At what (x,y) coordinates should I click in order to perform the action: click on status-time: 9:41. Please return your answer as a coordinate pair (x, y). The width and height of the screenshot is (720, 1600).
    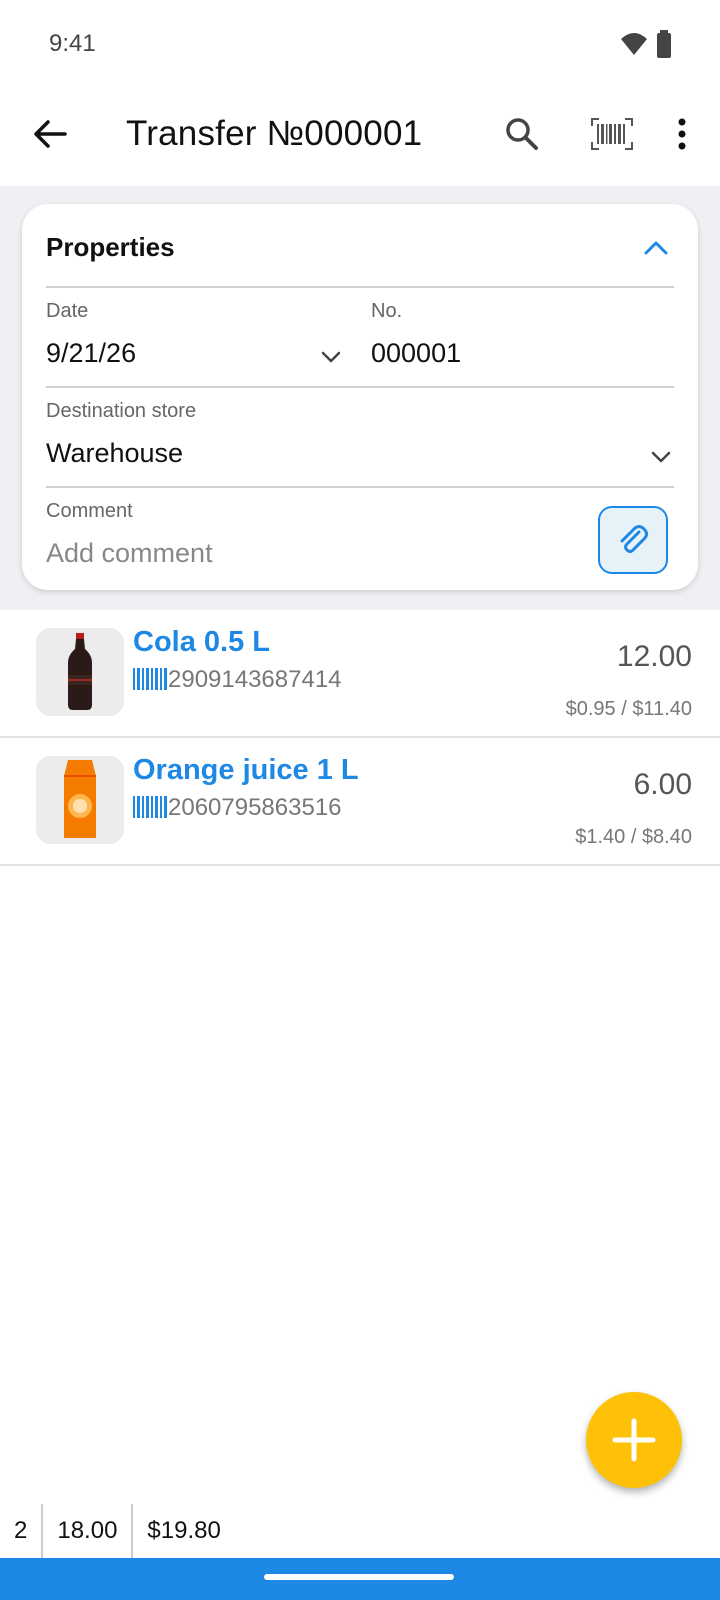
    Looking at the image, I should click on (72, 43).